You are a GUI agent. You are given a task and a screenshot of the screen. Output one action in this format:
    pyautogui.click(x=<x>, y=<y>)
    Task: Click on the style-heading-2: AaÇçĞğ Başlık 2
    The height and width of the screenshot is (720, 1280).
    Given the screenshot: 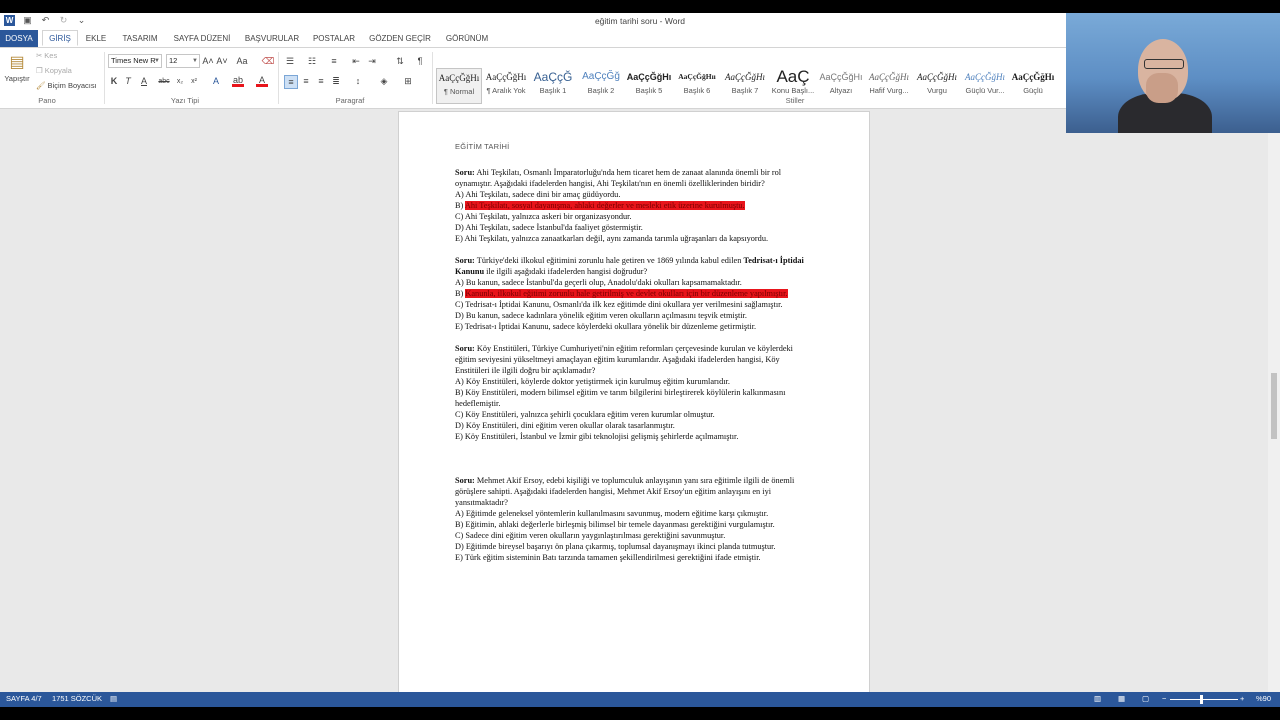 What is the action you would take?
    pyautogui.click(x=601, y=86)
    